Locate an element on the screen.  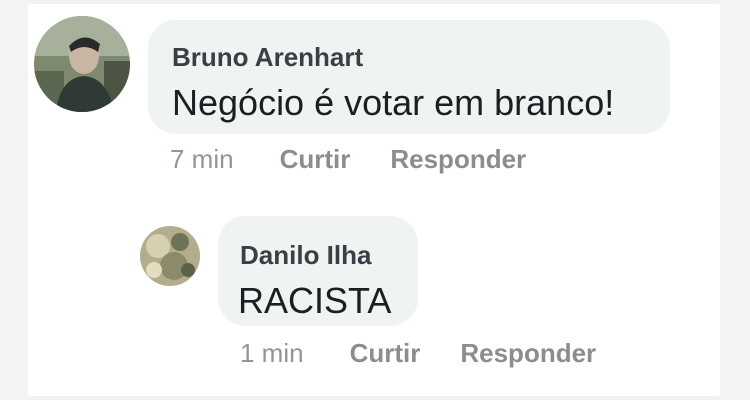
reply-bubble: Danilo Ilha RACISTA is located at coordinates (318, 271).